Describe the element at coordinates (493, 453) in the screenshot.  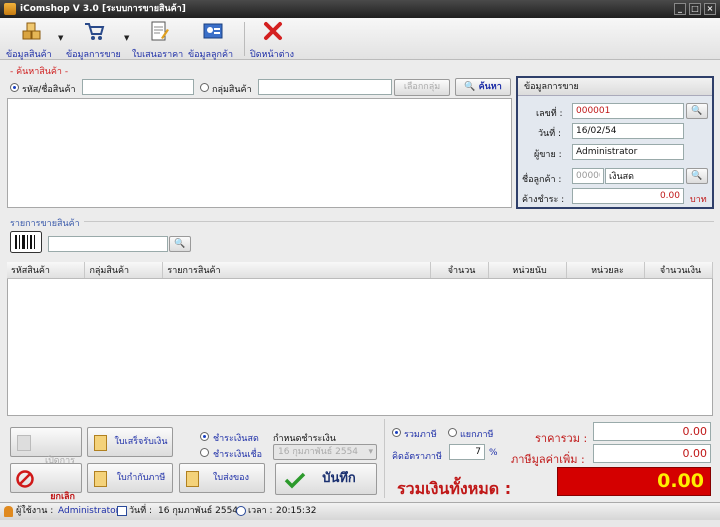
I see `vat-percent-unit: %` at that location.